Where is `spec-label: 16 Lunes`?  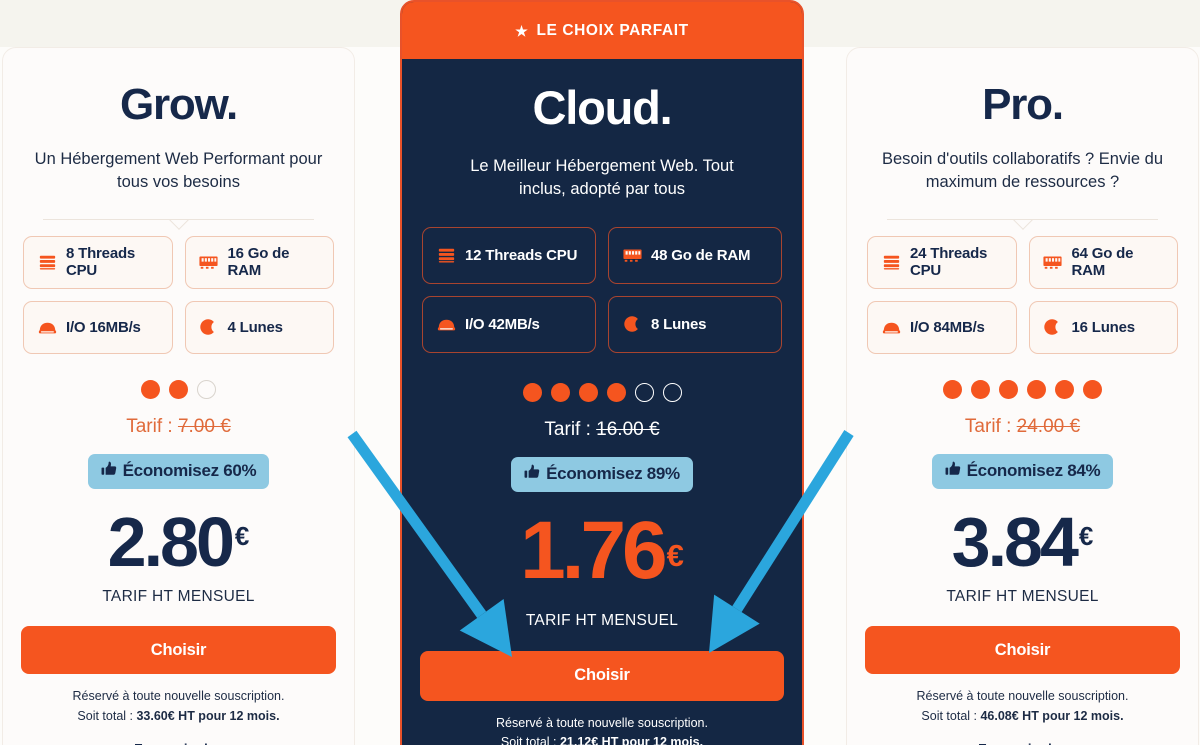
spec-label: 16 Lunes is located at coordinates (1103, 327).